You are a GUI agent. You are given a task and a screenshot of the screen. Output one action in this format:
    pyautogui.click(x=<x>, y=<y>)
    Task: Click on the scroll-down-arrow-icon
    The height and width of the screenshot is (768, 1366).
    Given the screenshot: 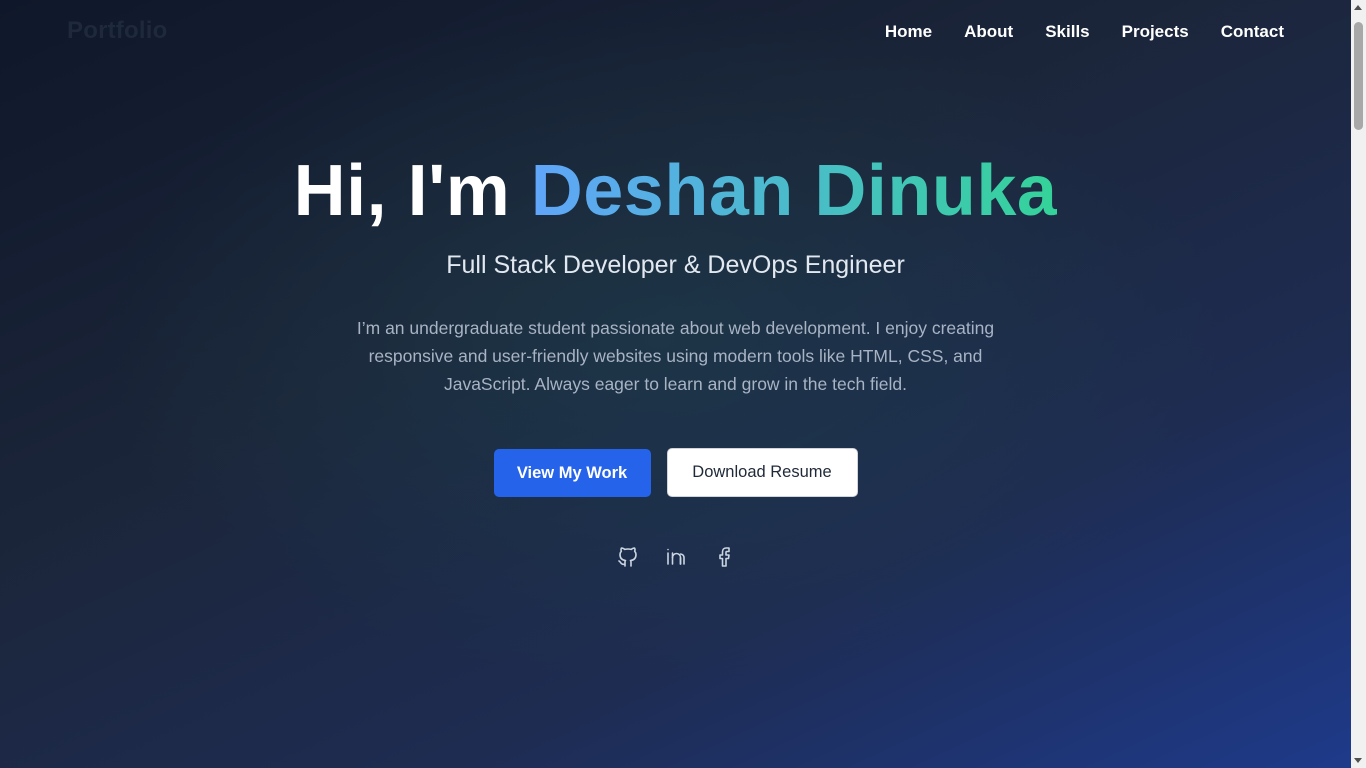 What is the action you would take?
    pyautogui.click(x=1358, y=760)
    